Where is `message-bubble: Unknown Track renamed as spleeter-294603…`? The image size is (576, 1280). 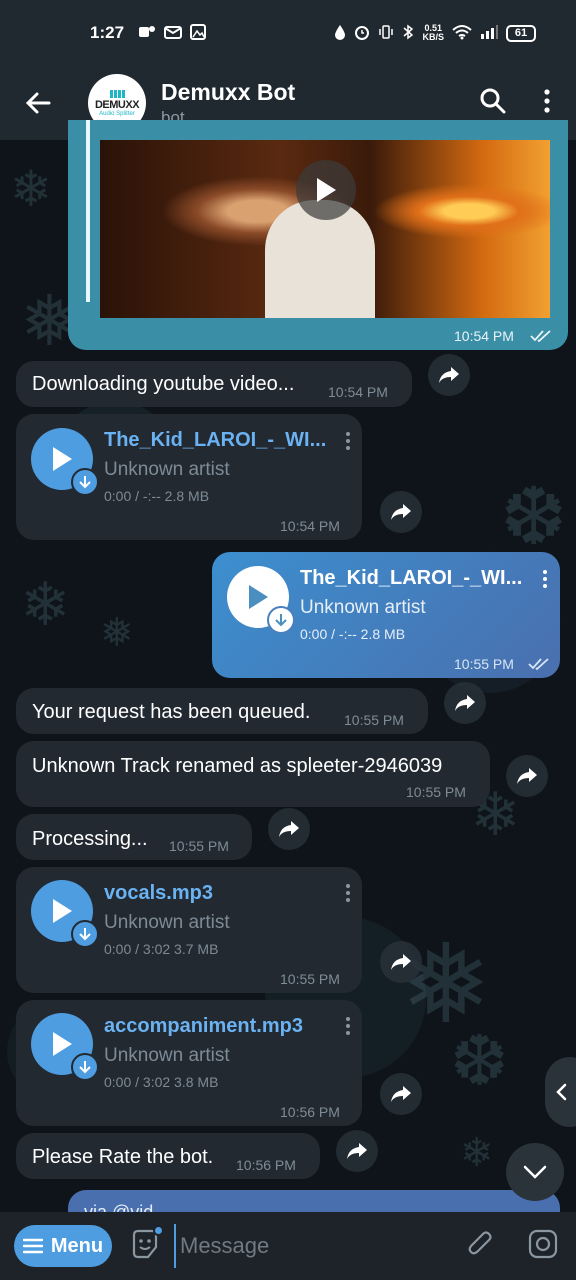
message-bubble: Unknown Track renamed as spleeter-294603… is located at coordinates (253, 774).